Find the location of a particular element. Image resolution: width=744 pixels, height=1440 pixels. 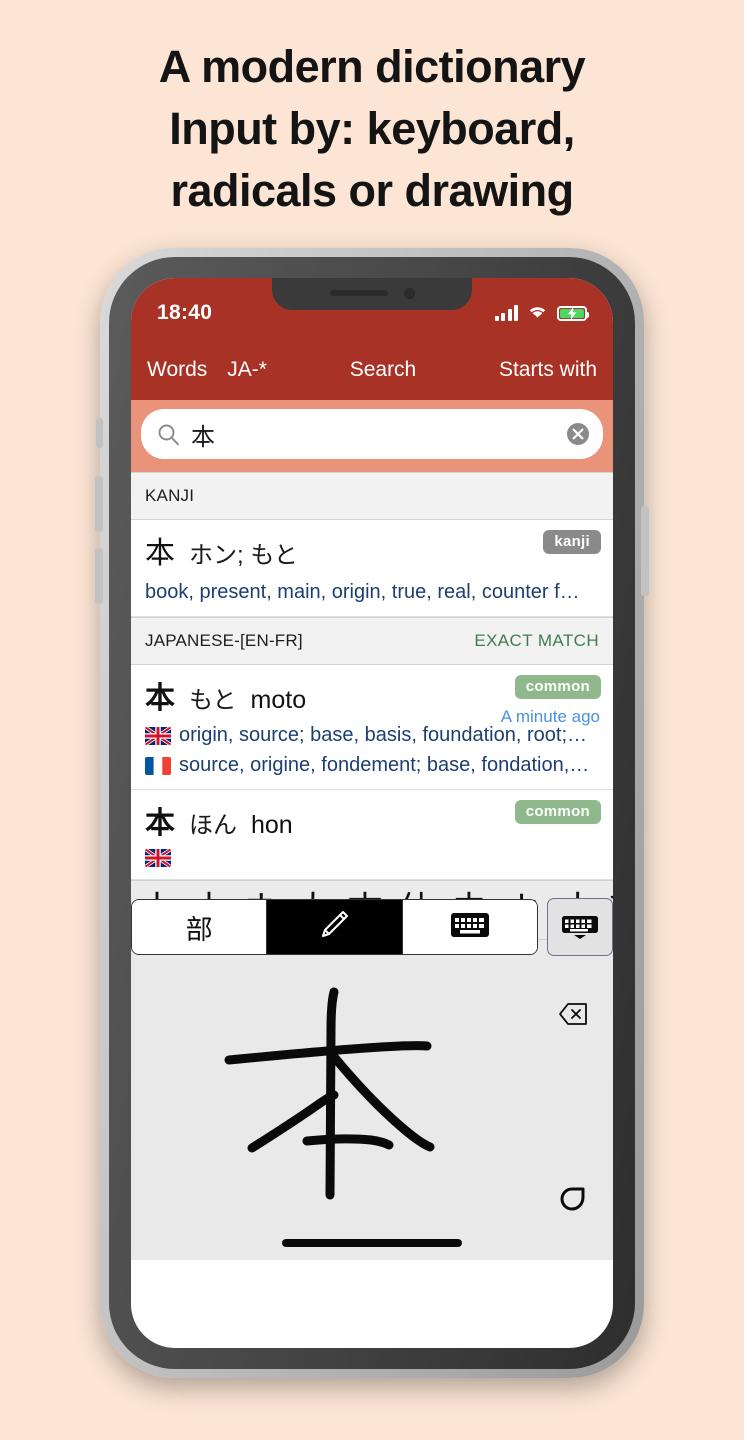

battery-charging-icon is located at coordinates (573, 313).